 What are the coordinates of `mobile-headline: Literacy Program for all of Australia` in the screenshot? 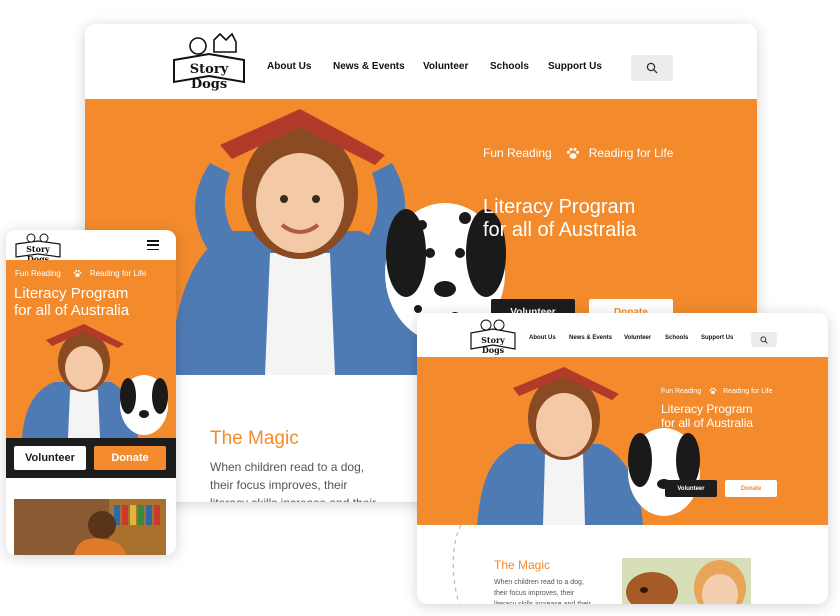 It's located at (71, 302).